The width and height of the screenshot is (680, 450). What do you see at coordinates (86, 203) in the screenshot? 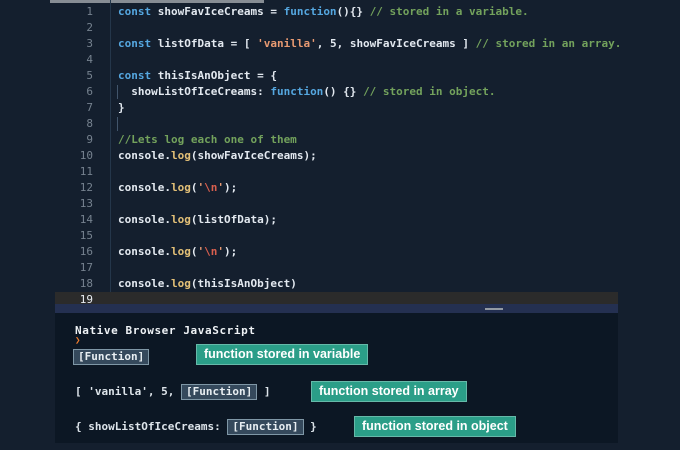
I see `line-number: 13` at bounding box center [86, 203].